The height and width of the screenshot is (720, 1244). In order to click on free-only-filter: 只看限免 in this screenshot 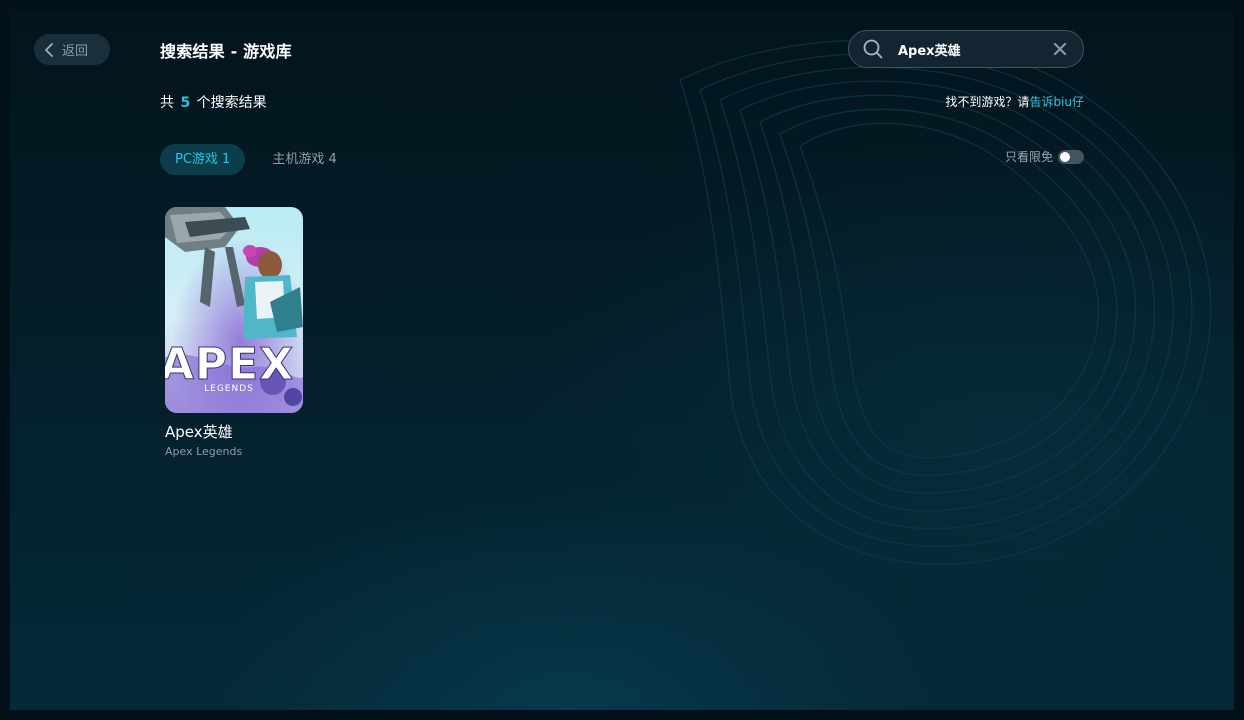, I will do `click(1044, 156)`.